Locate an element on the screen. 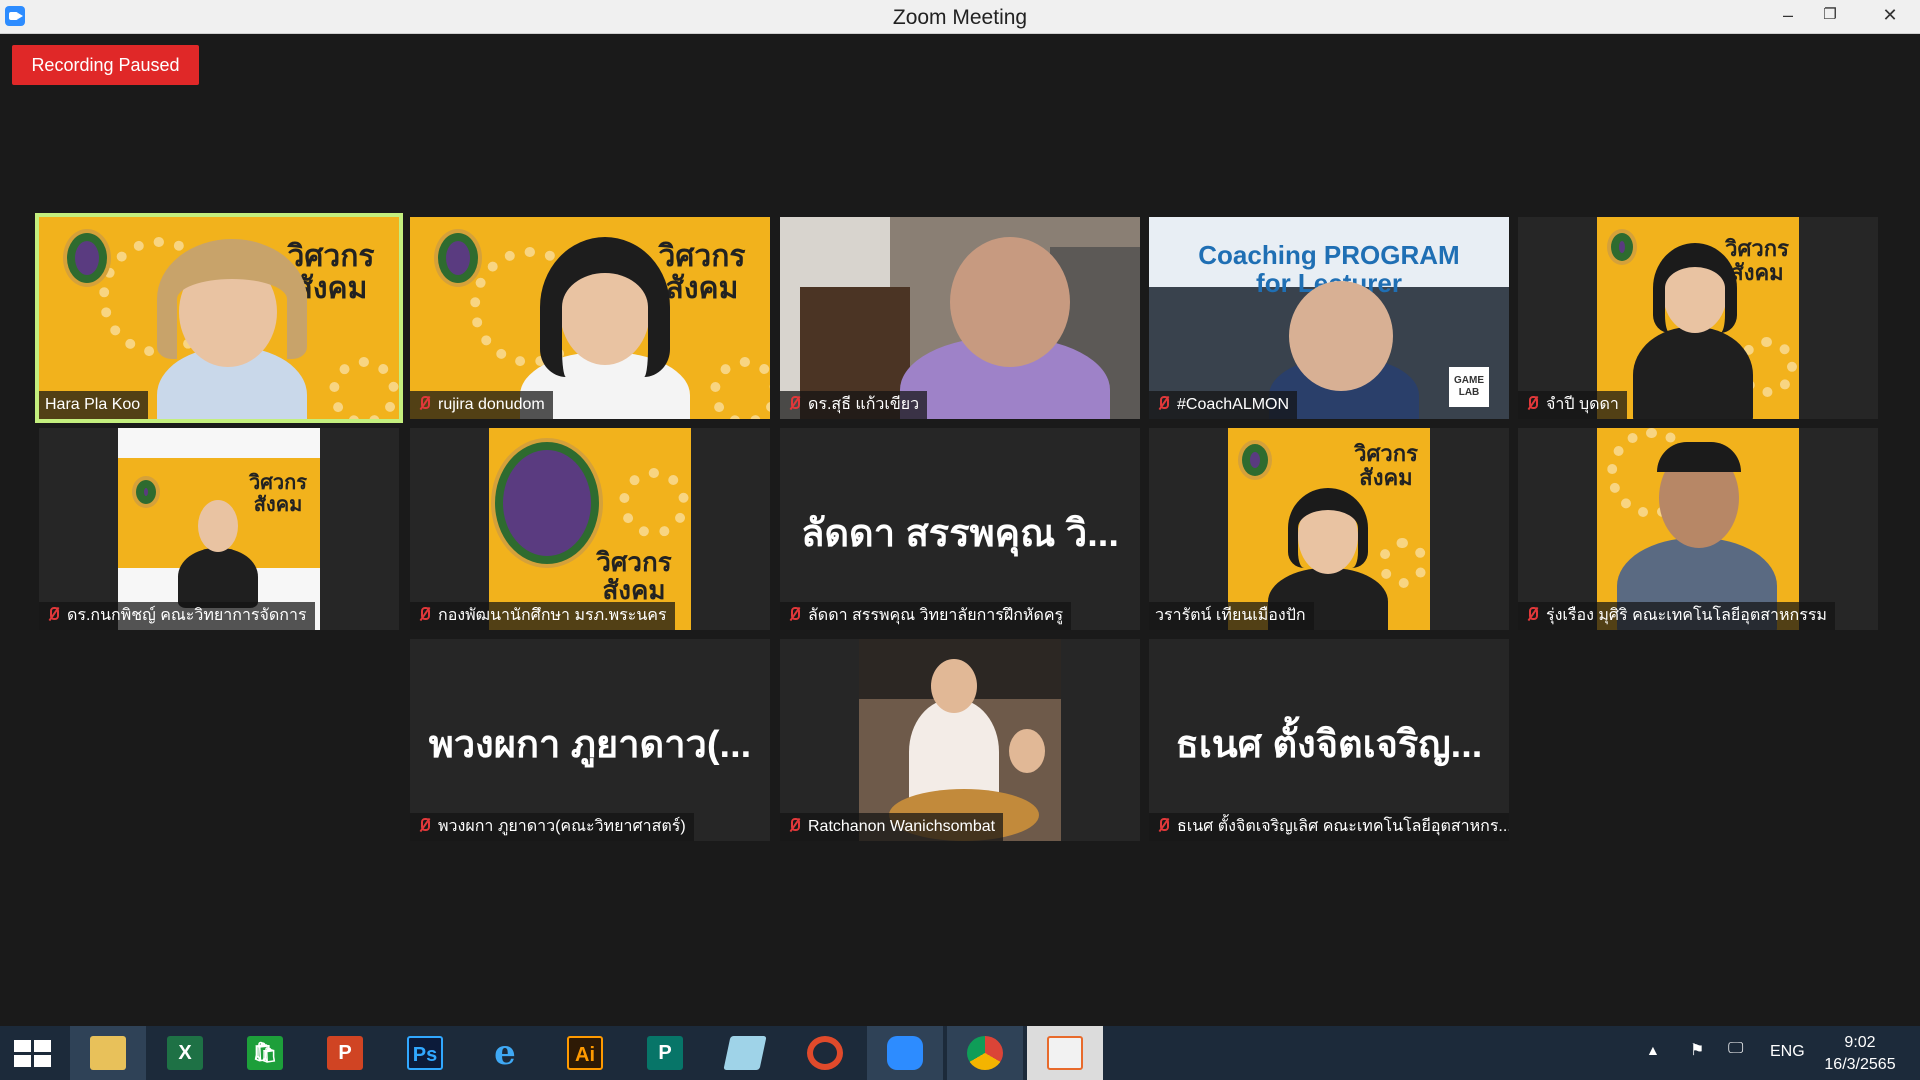 Image resolution: width=1920 pixels, height=1080 pixels. publisher-icon: P is located at coordinates (665, 1053).